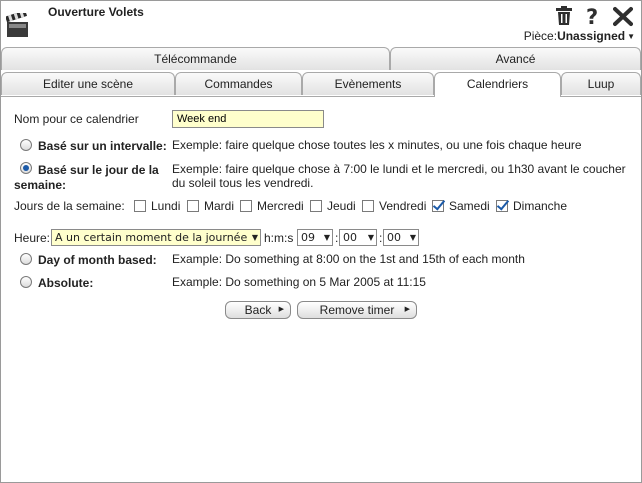 The height and width of the screenshot is (483, 642). Describe the element at coordinates (26, 168) in the screenshot. I see `day-of-week-radio` at that location.